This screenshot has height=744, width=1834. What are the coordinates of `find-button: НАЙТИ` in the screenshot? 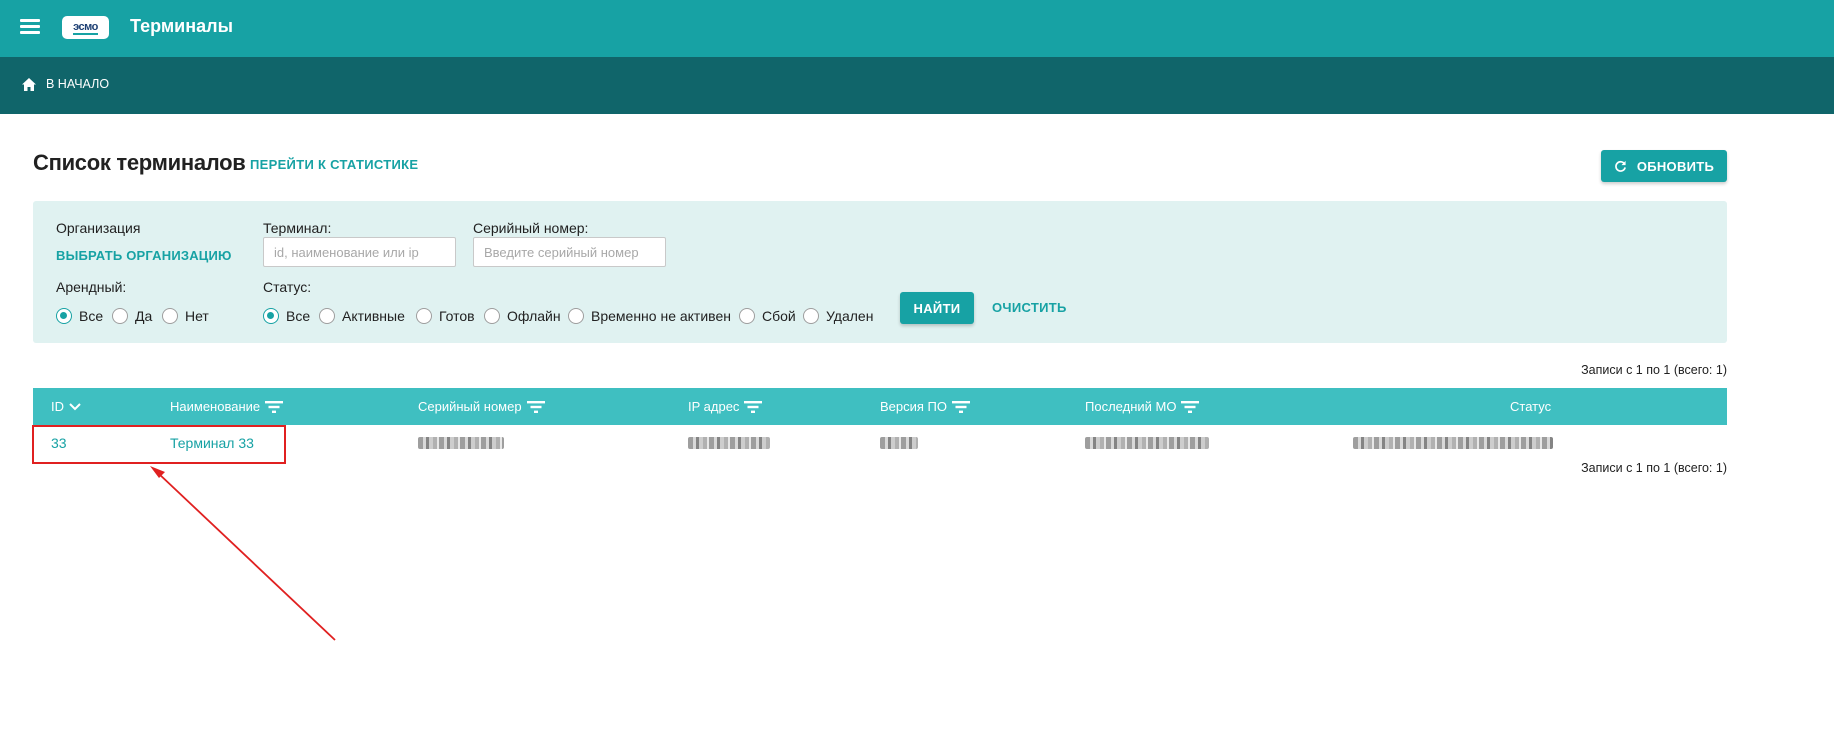 It's located at (937, 308).